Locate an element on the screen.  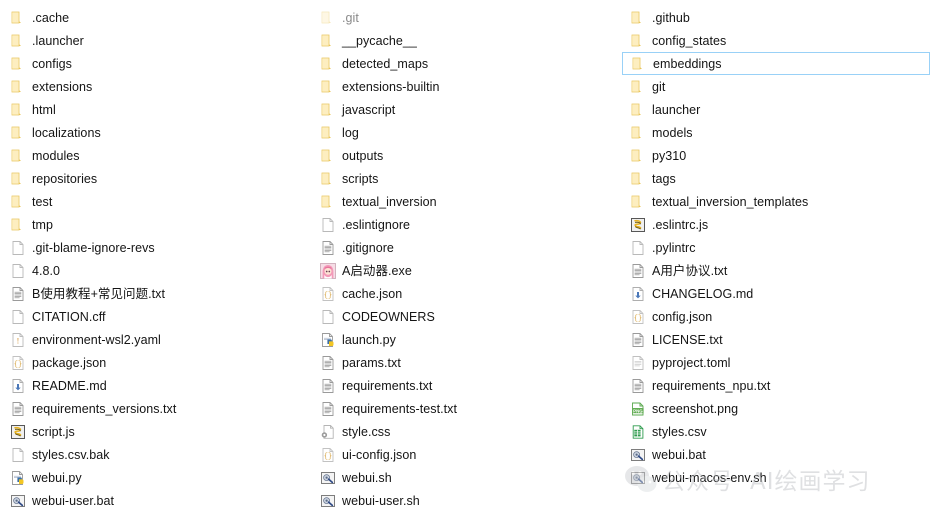
file-row: .git-blame-ignore-revs is located at coordinates (155, 247).